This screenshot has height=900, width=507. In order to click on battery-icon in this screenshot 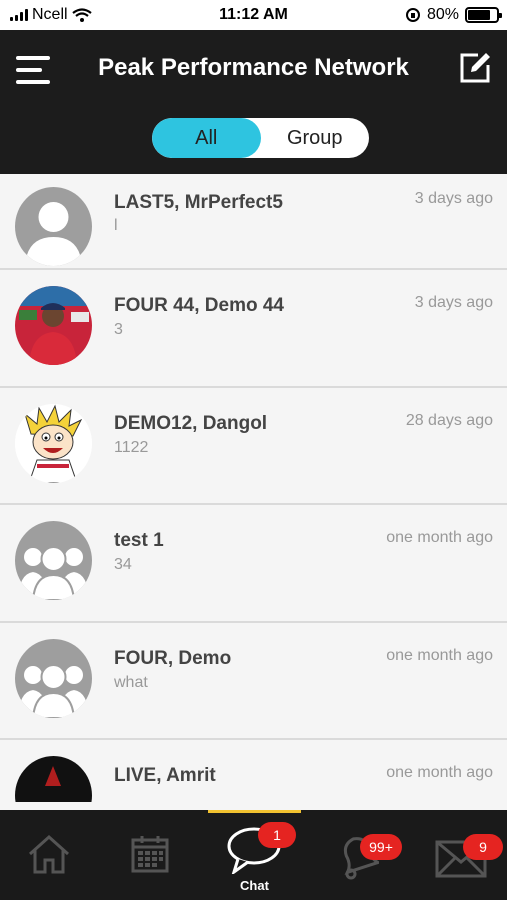, I will do `click(483, 15)`.